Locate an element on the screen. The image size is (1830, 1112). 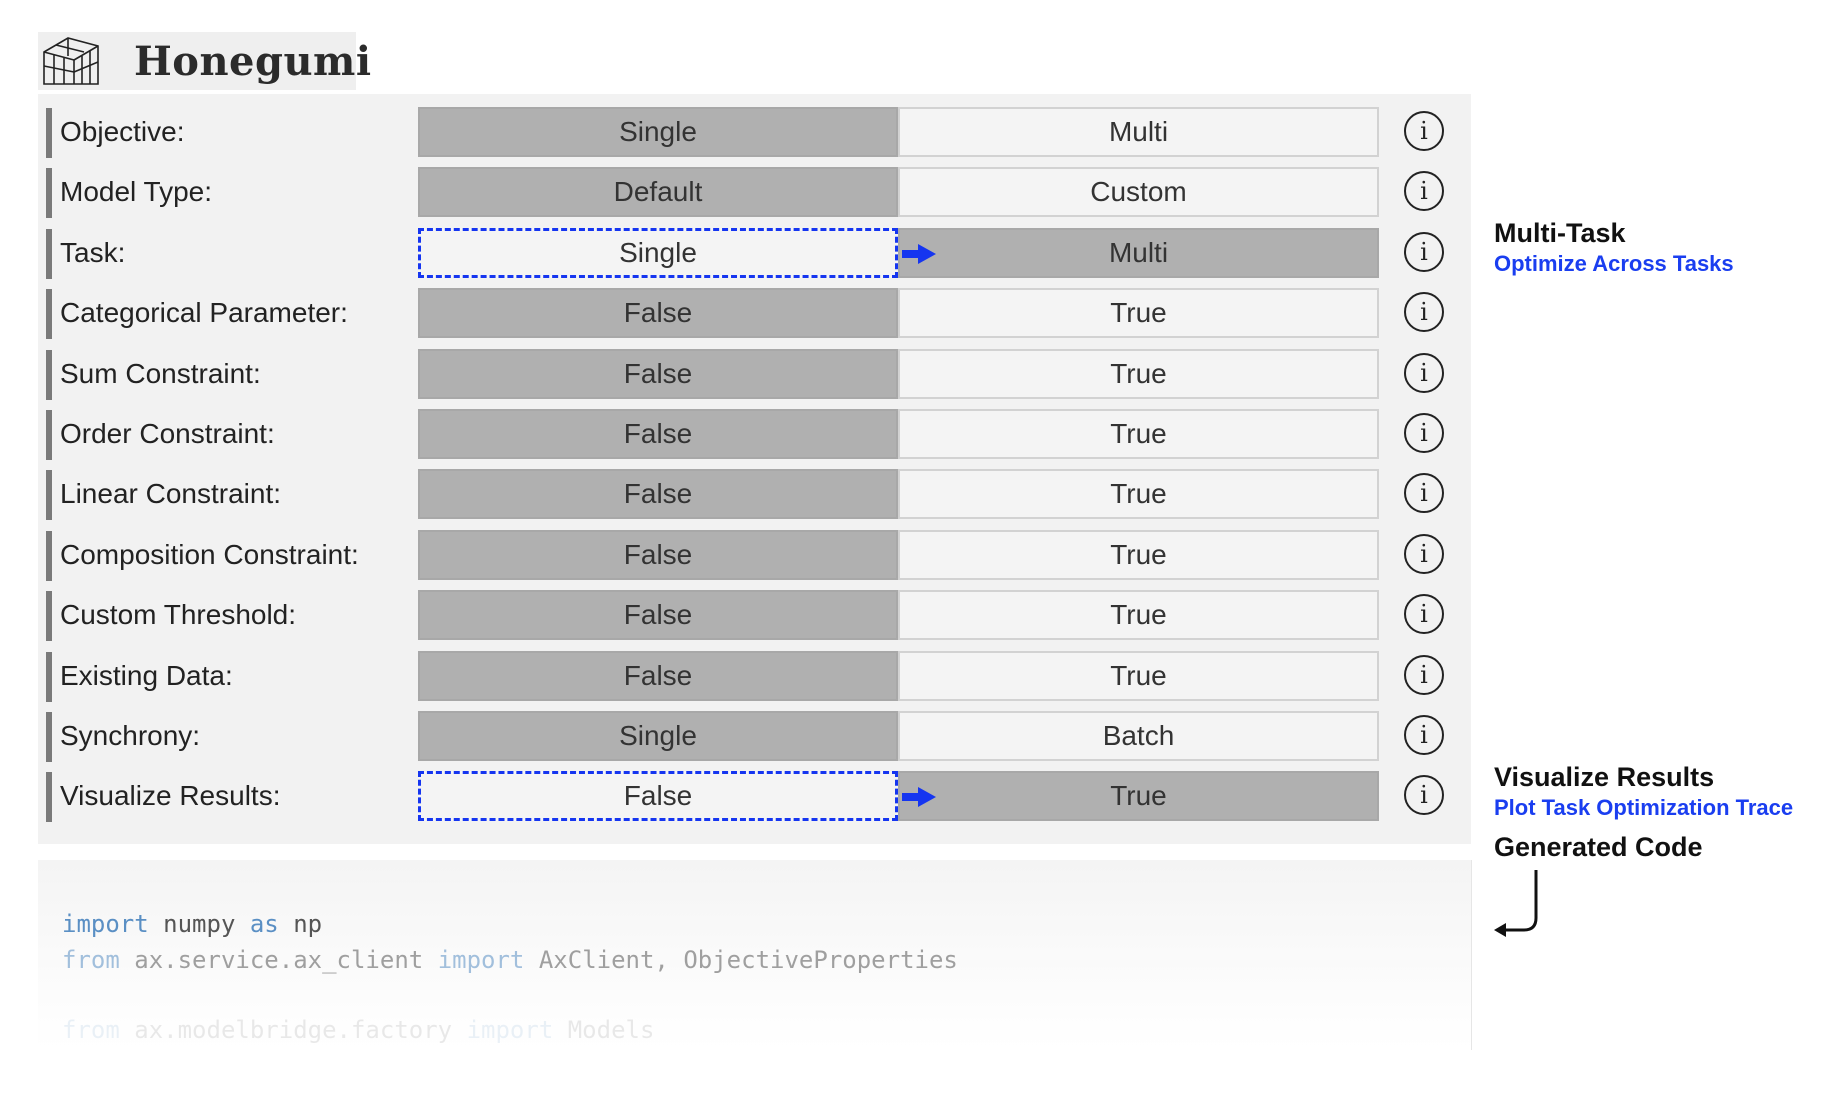
annotation-title: Generated Code is located at coordinates (1598, 847).